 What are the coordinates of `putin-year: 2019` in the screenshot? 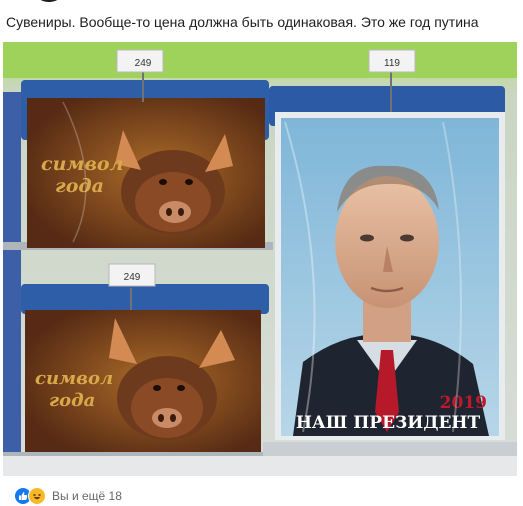 It's located at (463, 403).